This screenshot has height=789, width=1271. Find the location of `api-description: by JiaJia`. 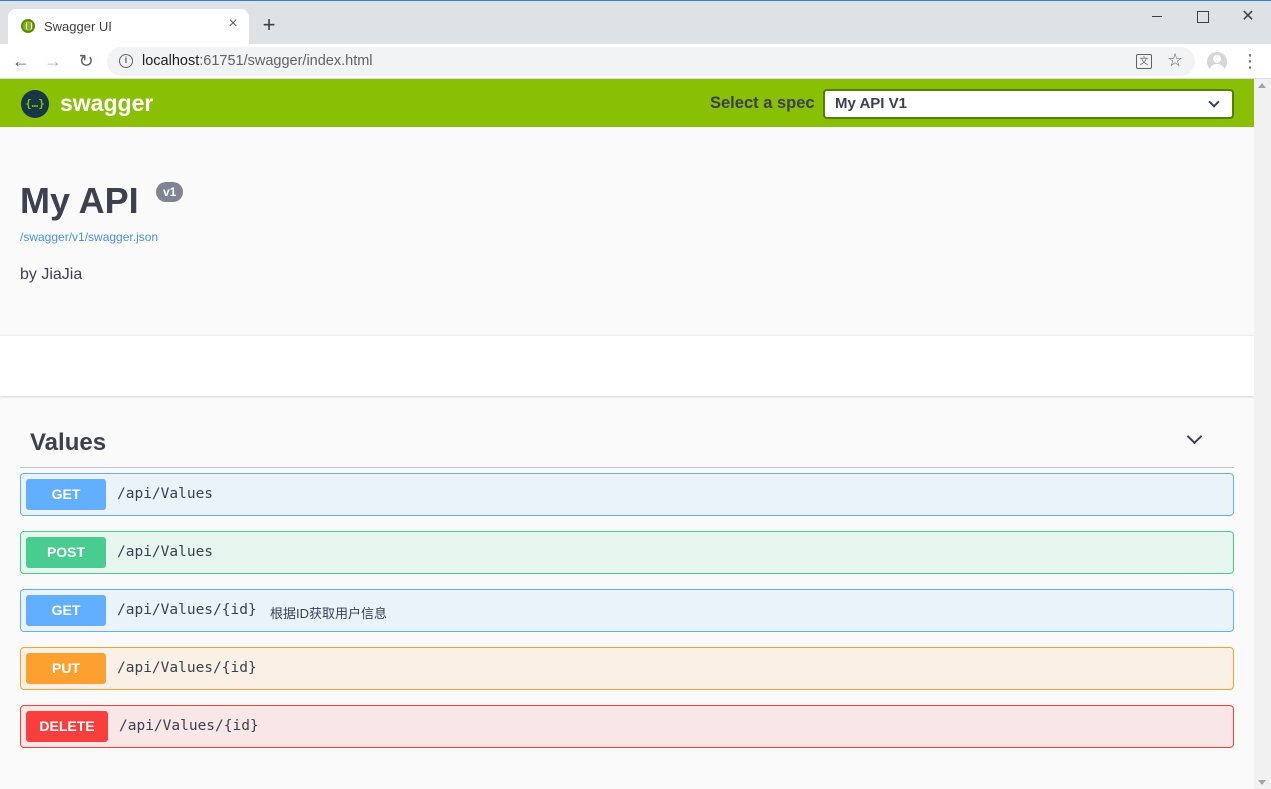

api-description: by JiaJia is located at coordinates (51, 274).